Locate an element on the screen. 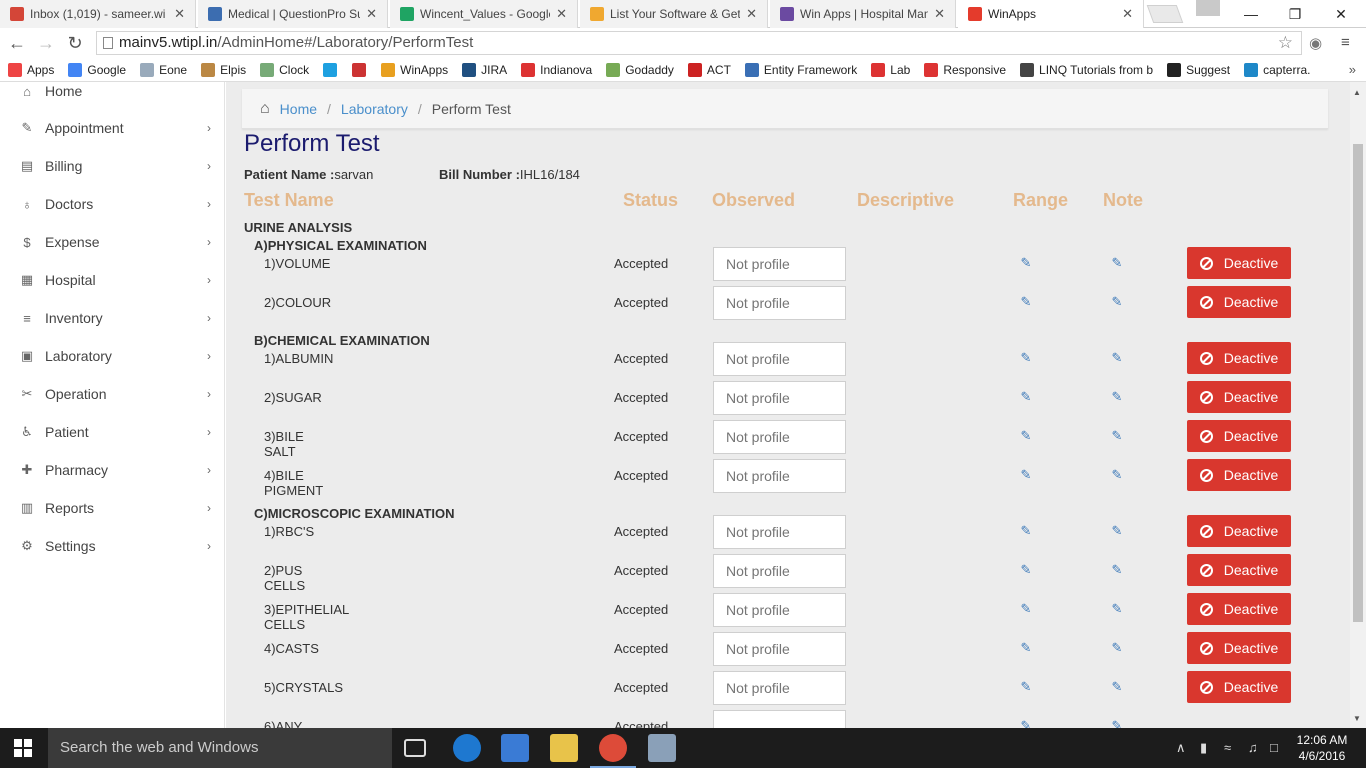 The height and width of the screenshot is (768, 1366). chrome-icon is located at coordinates (613, 748).